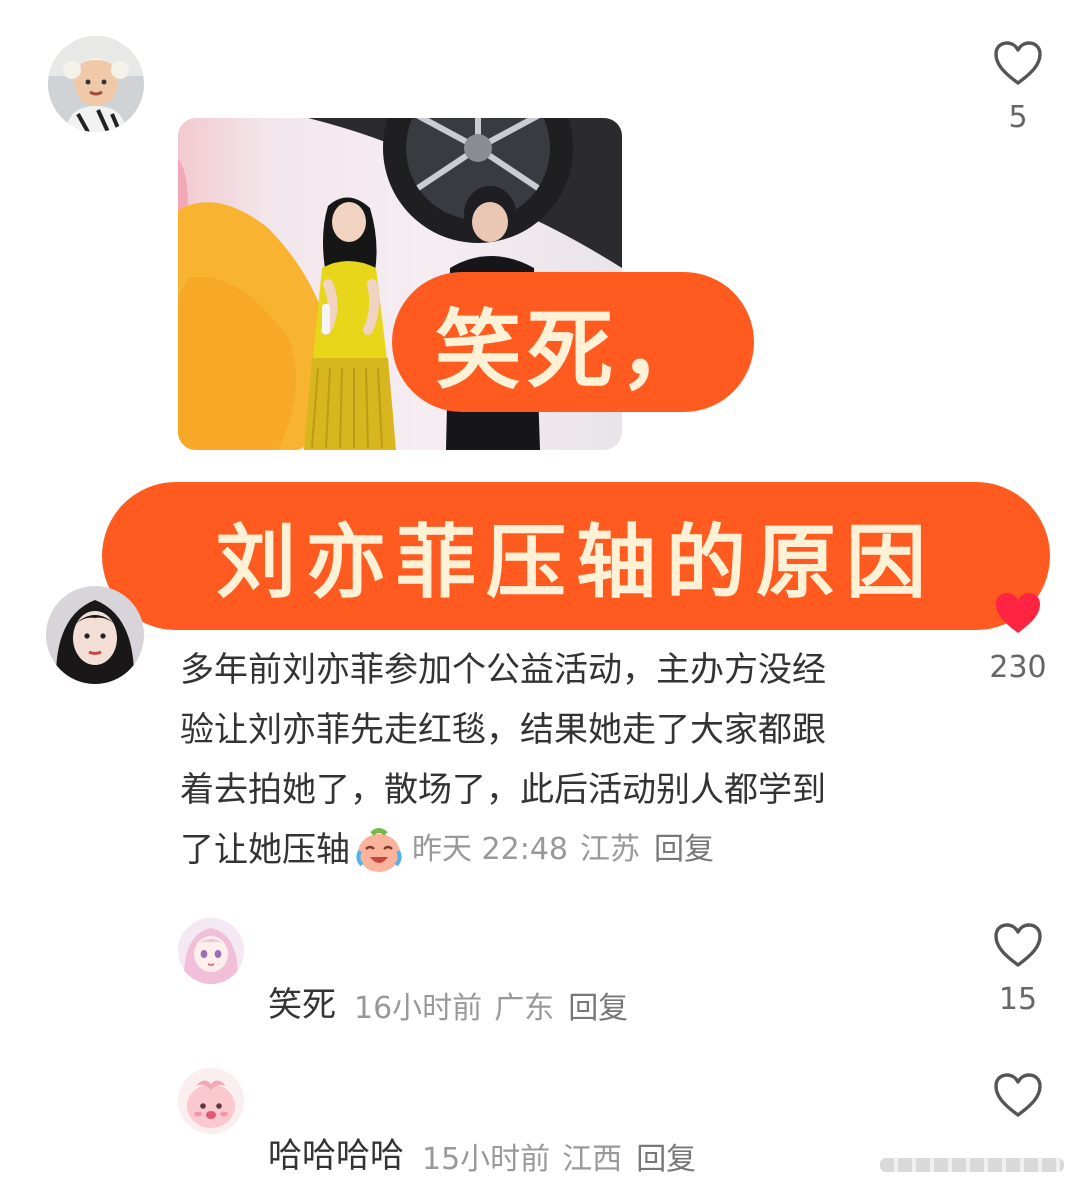 The width and height of the screenshot is (1080, 1184). What do you see at coordinates (1018, 613) in the screenshot?
I see `heart-filled-icon` at bounding box center [1018, 613].